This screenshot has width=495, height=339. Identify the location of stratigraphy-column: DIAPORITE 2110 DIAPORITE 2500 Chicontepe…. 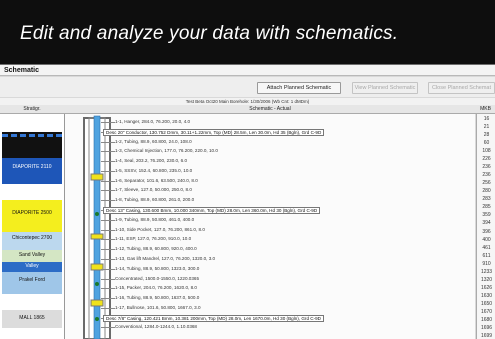
(32, 226).